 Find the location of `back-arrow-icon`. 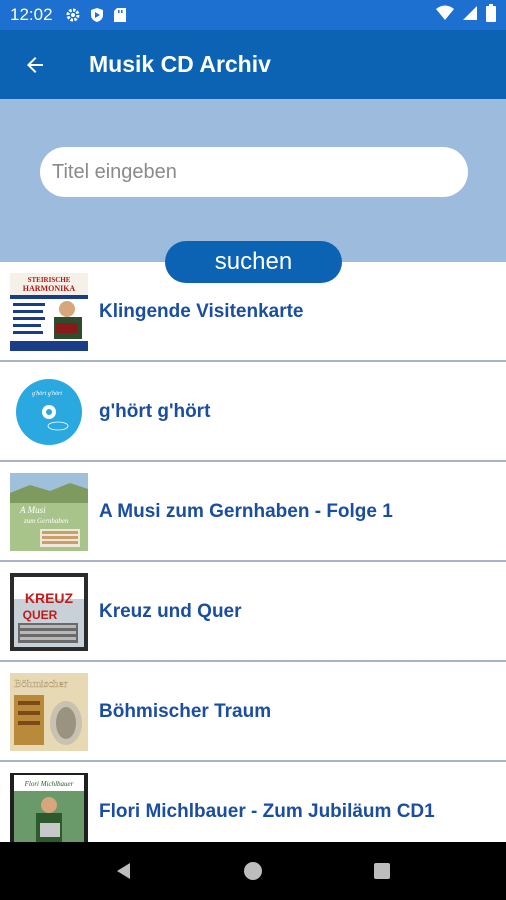

back-arrow-icon is located at coordinates (35, 64).